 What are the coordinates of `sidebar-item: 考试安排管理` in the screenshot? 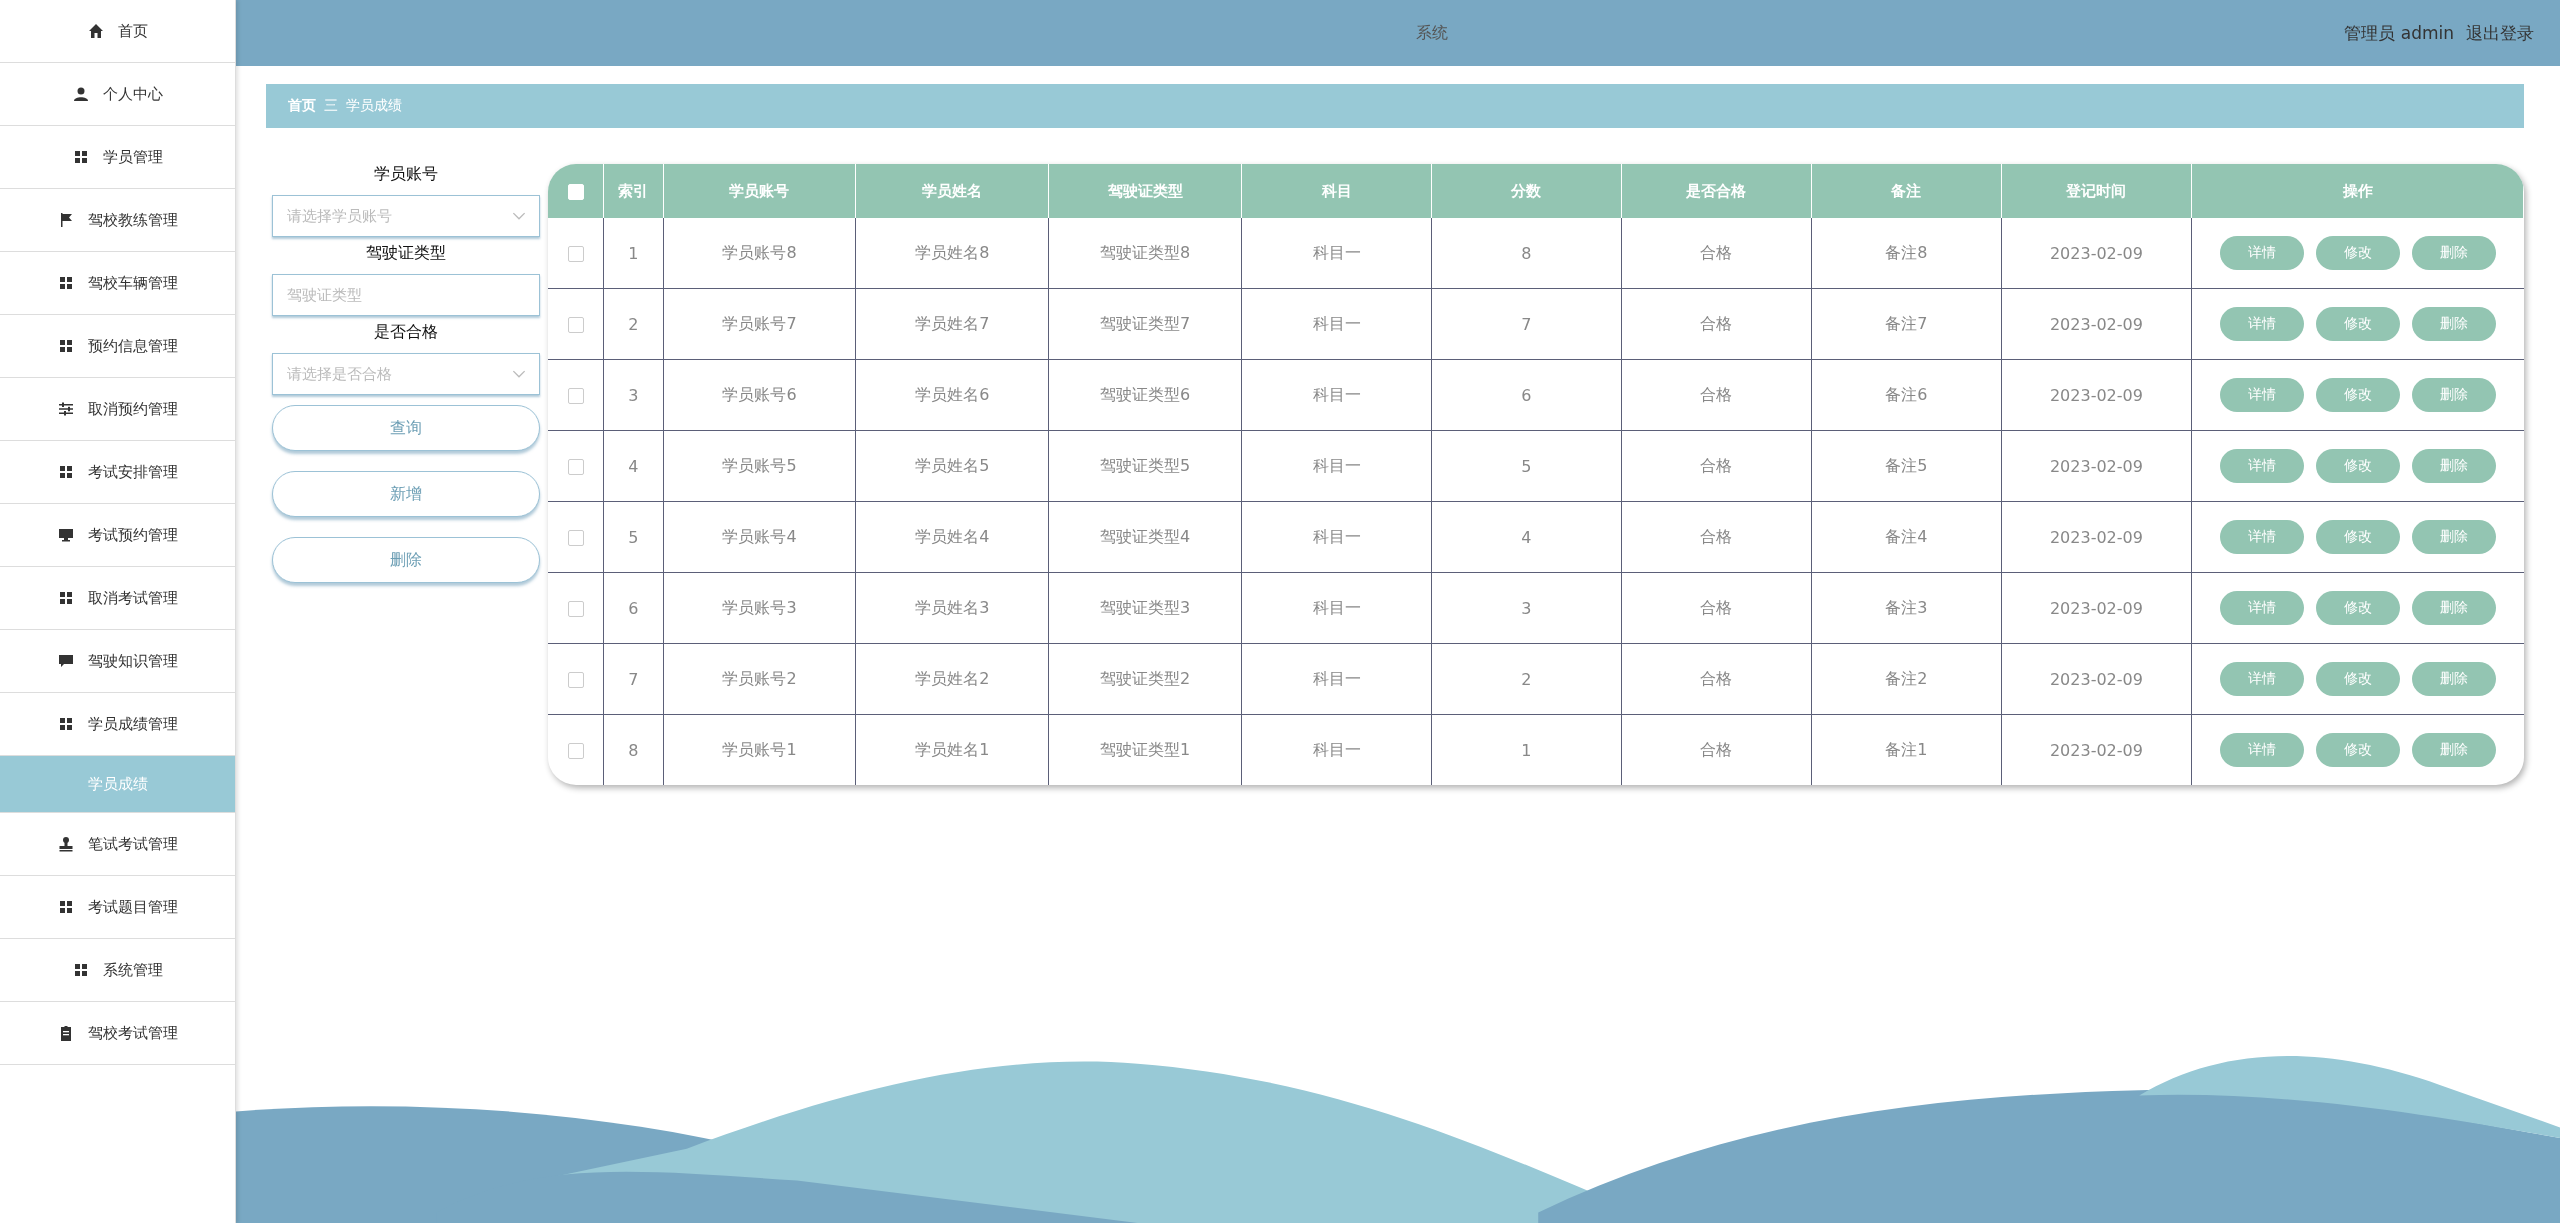 It's located at (117, 472).